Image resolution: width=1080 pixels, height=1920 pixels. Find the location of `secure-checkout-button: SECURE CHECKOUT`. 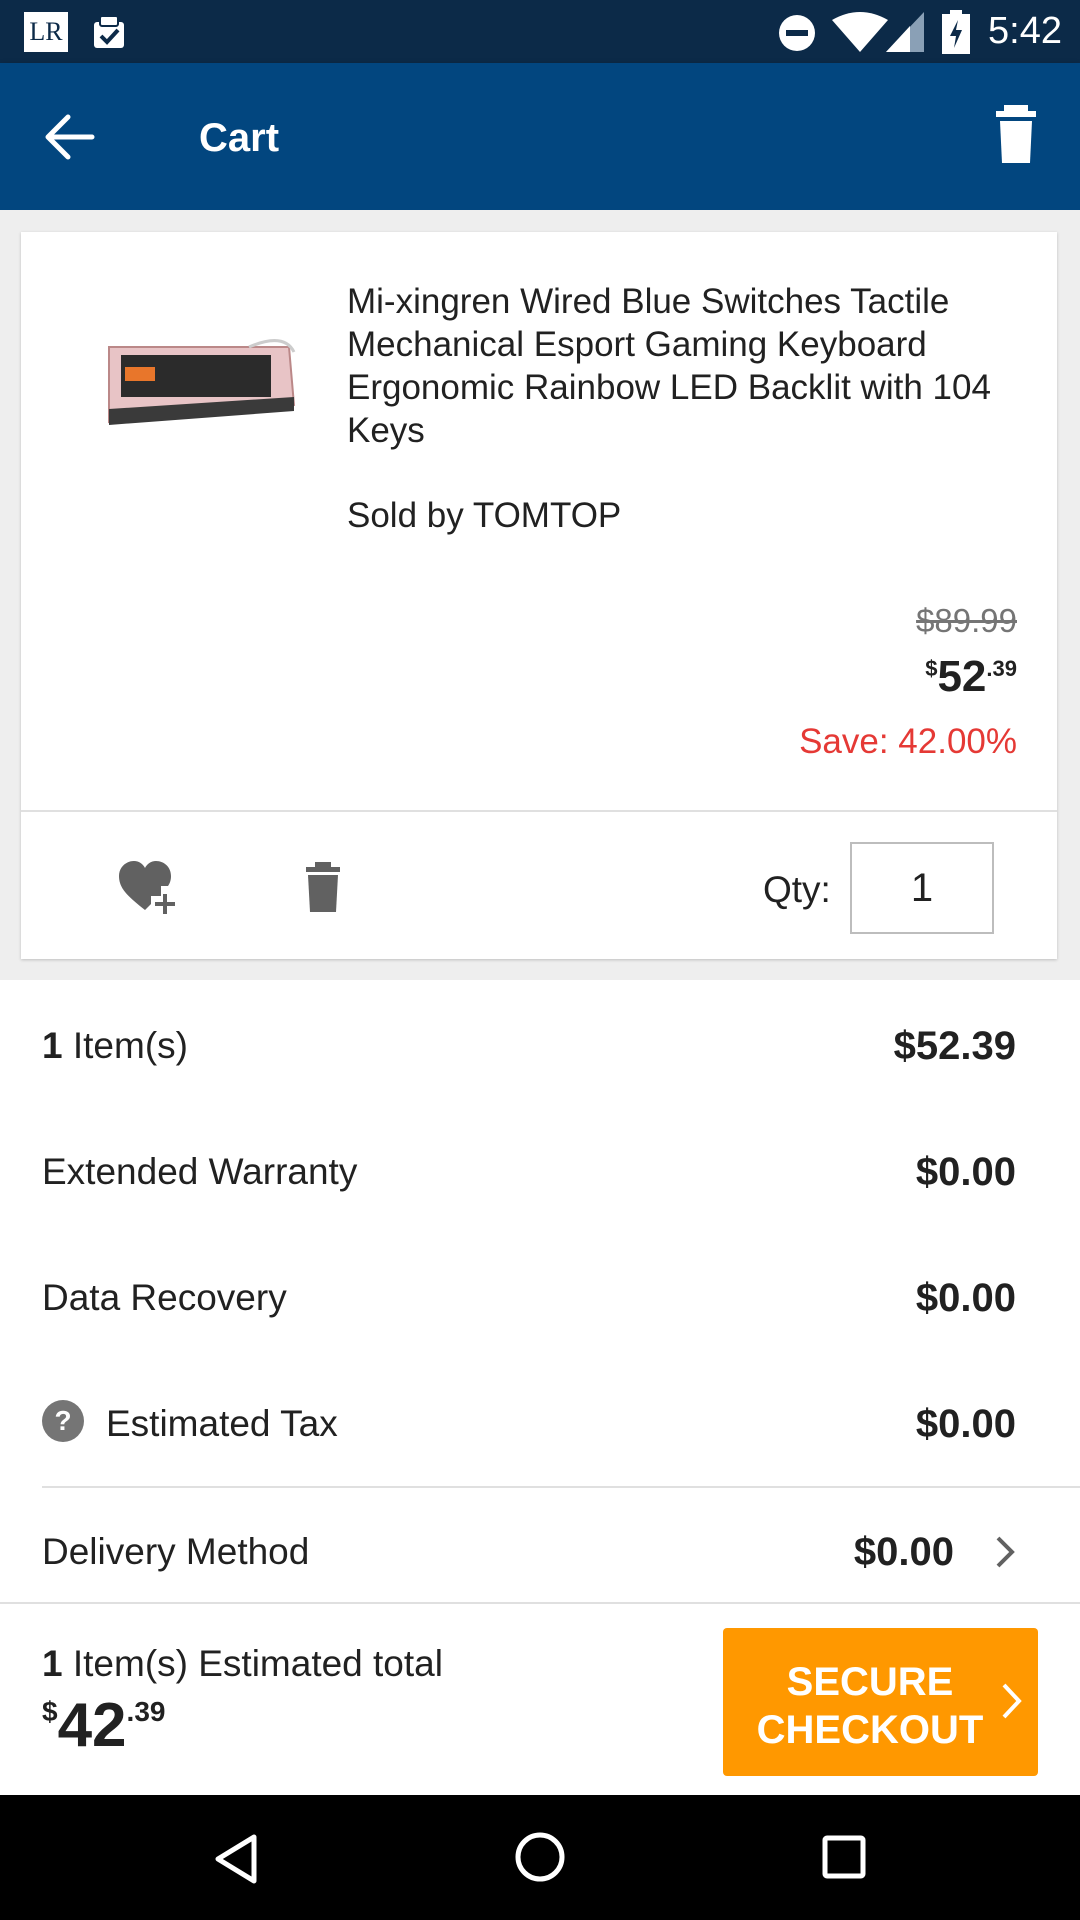

secure-checkout-button: SECURE CHECKOUT is located at coordinates (880, 1702).